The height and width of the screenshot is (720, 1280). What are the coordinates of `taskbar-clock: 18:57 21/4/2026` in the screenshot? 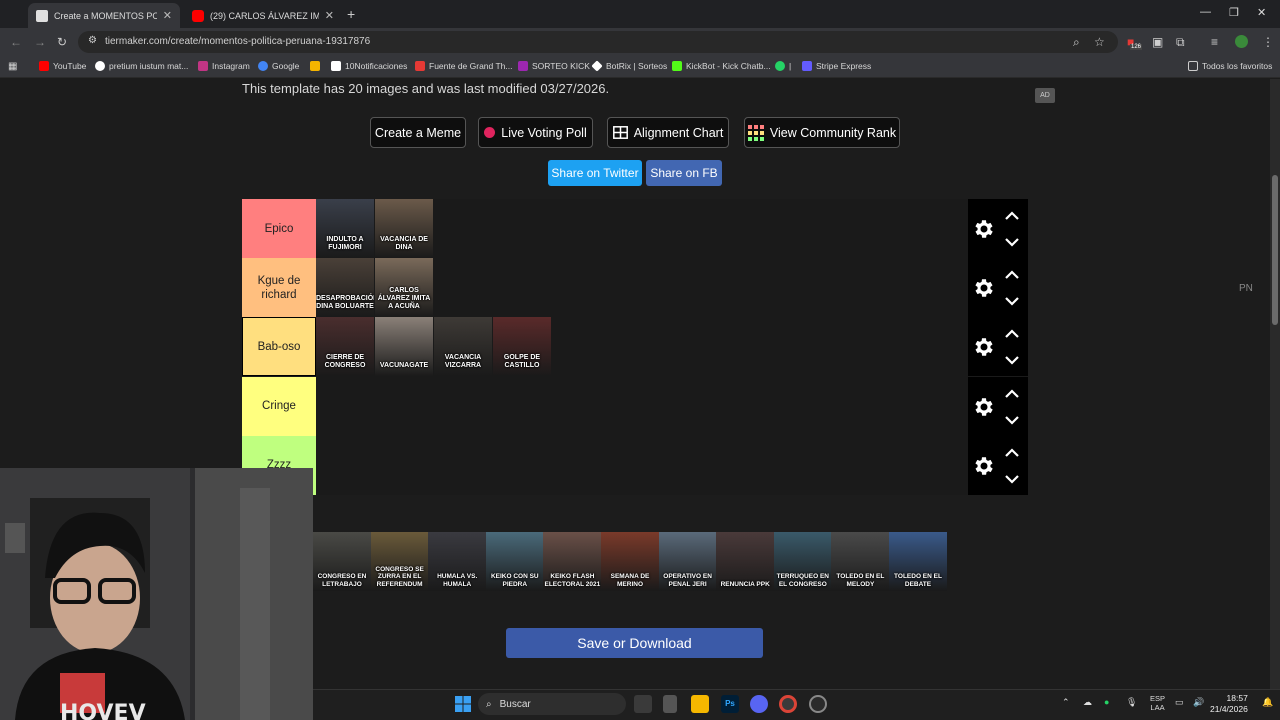 It's located at (1229, 704).